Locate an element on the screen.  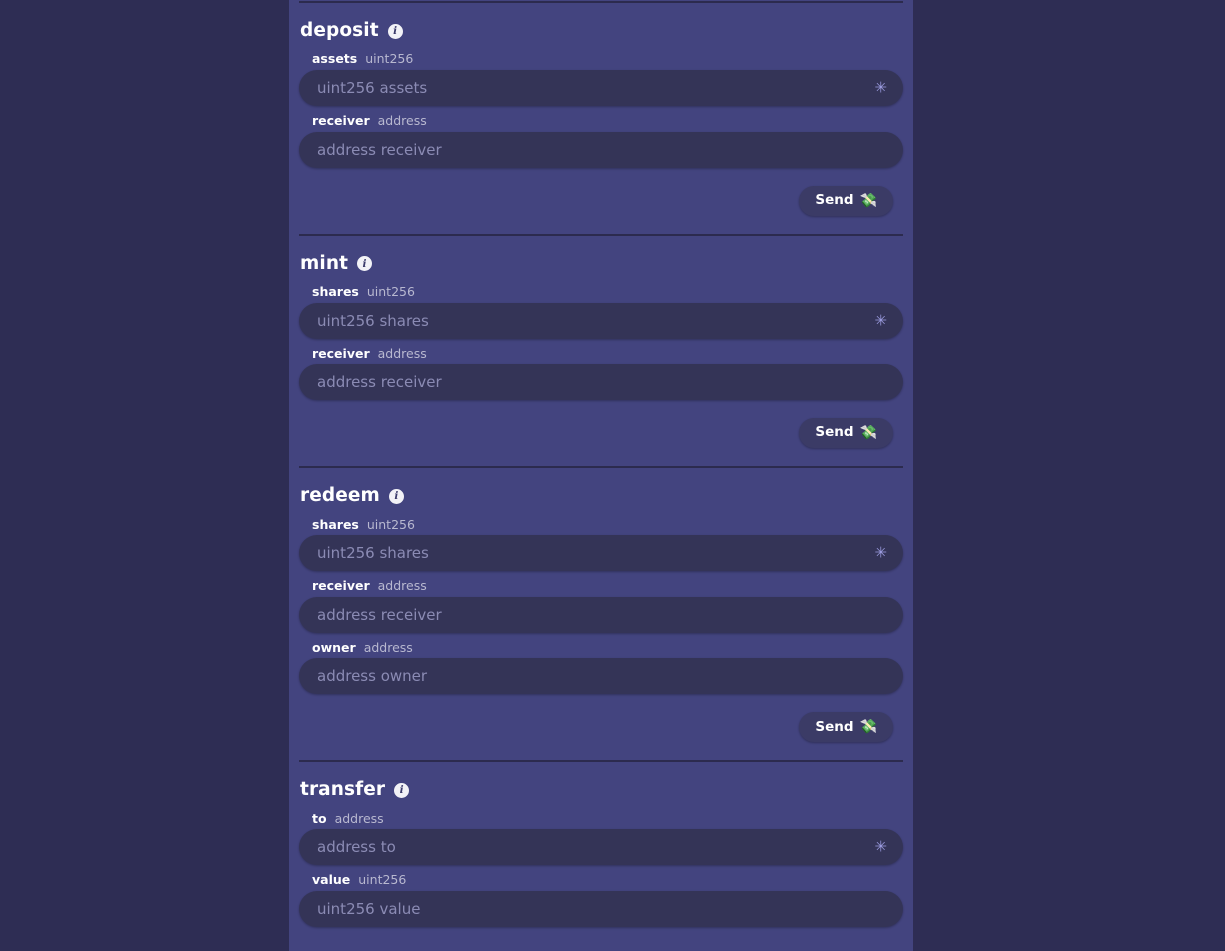
parameter-row: to address ✳ is located at coordinates (601, 838).